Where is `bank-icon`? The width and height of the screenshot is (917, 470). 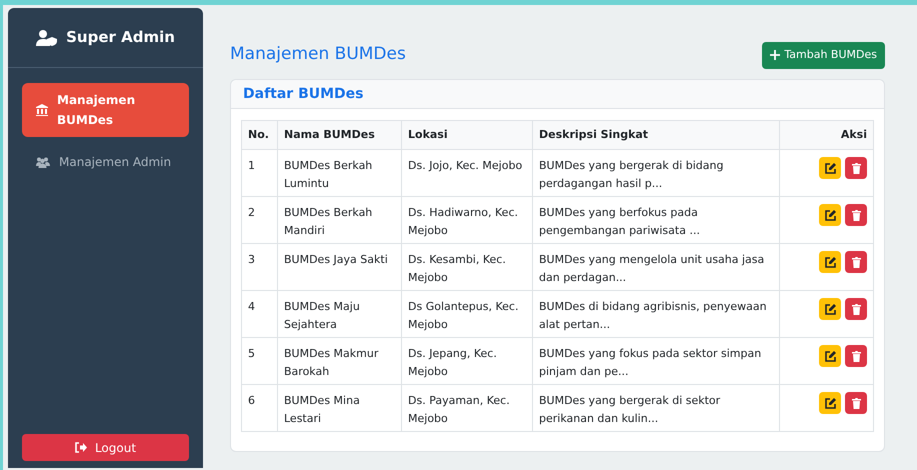
bank-icon is located at coordinates (42, 110).